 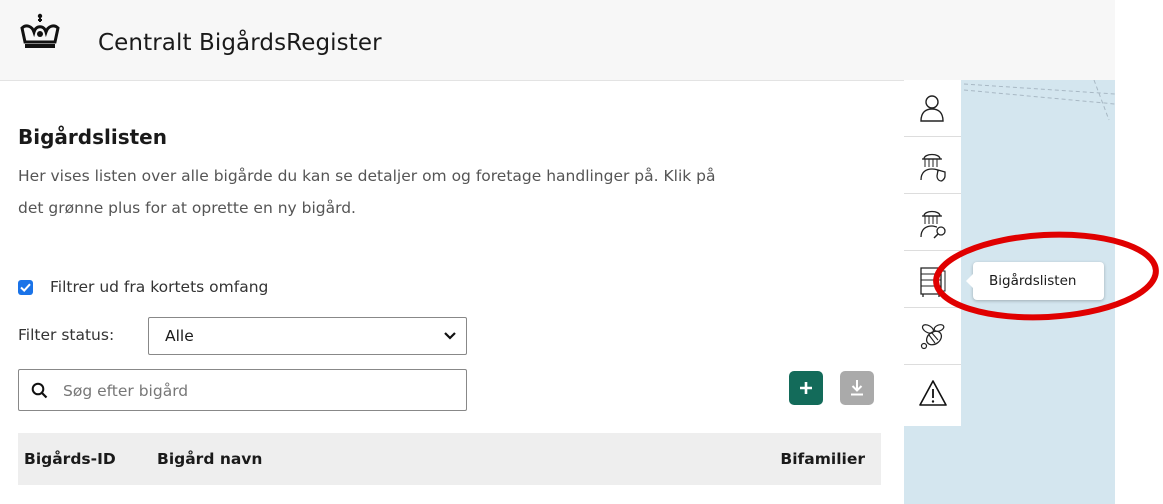 I want to click on column-header-id: Bigårds-ID, so click(x=70, y=459).